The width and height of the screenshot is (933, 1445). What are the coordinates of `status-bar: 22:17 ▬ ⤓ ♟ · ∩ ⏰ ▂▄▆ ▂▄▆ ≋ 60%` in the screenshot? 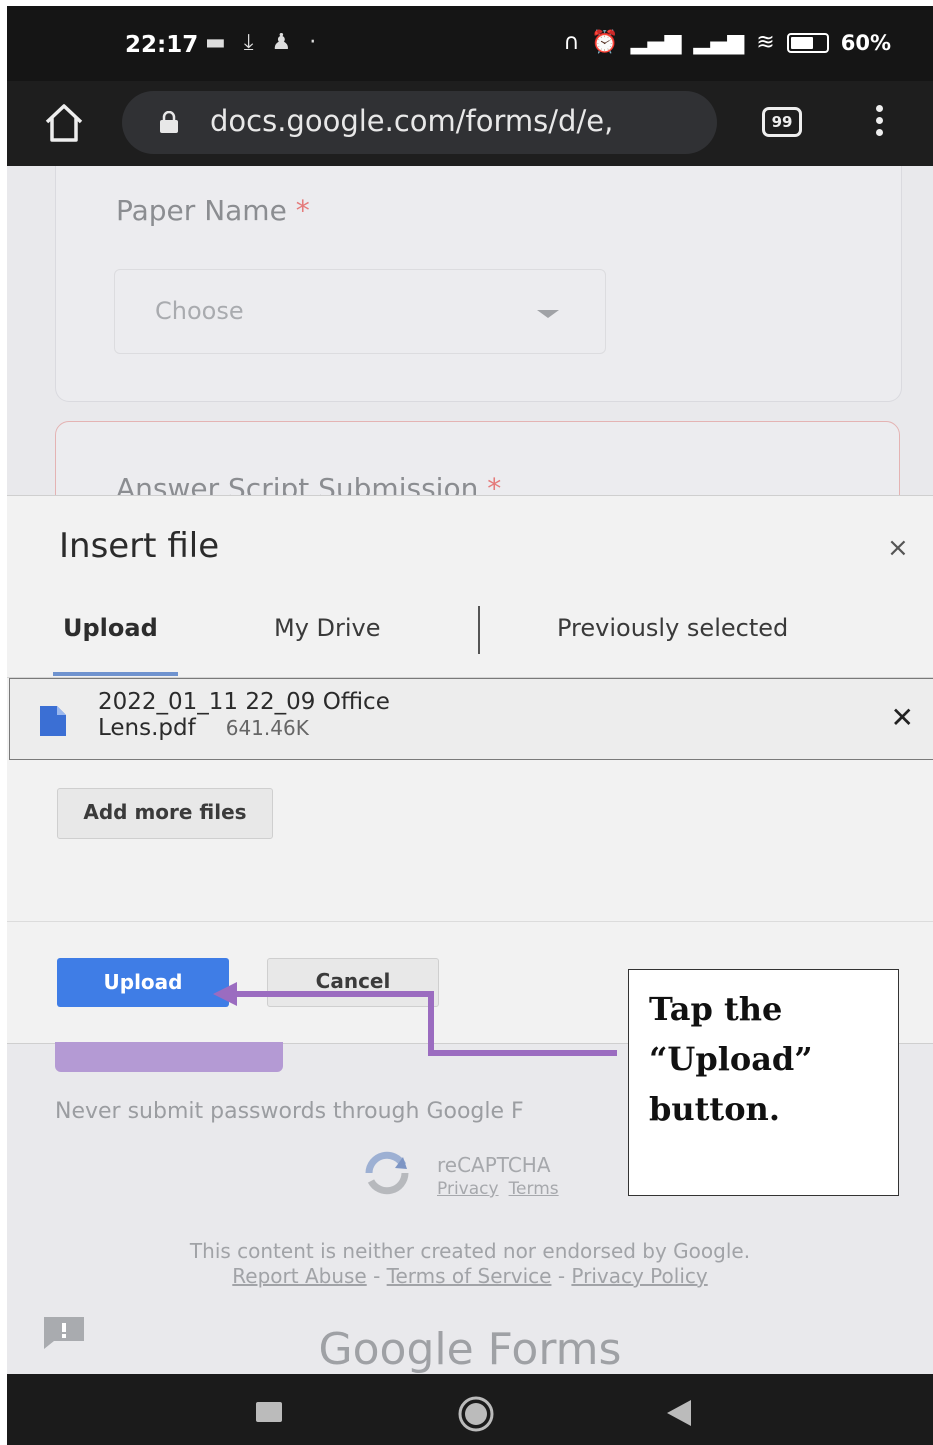 It's located at (470, 43).